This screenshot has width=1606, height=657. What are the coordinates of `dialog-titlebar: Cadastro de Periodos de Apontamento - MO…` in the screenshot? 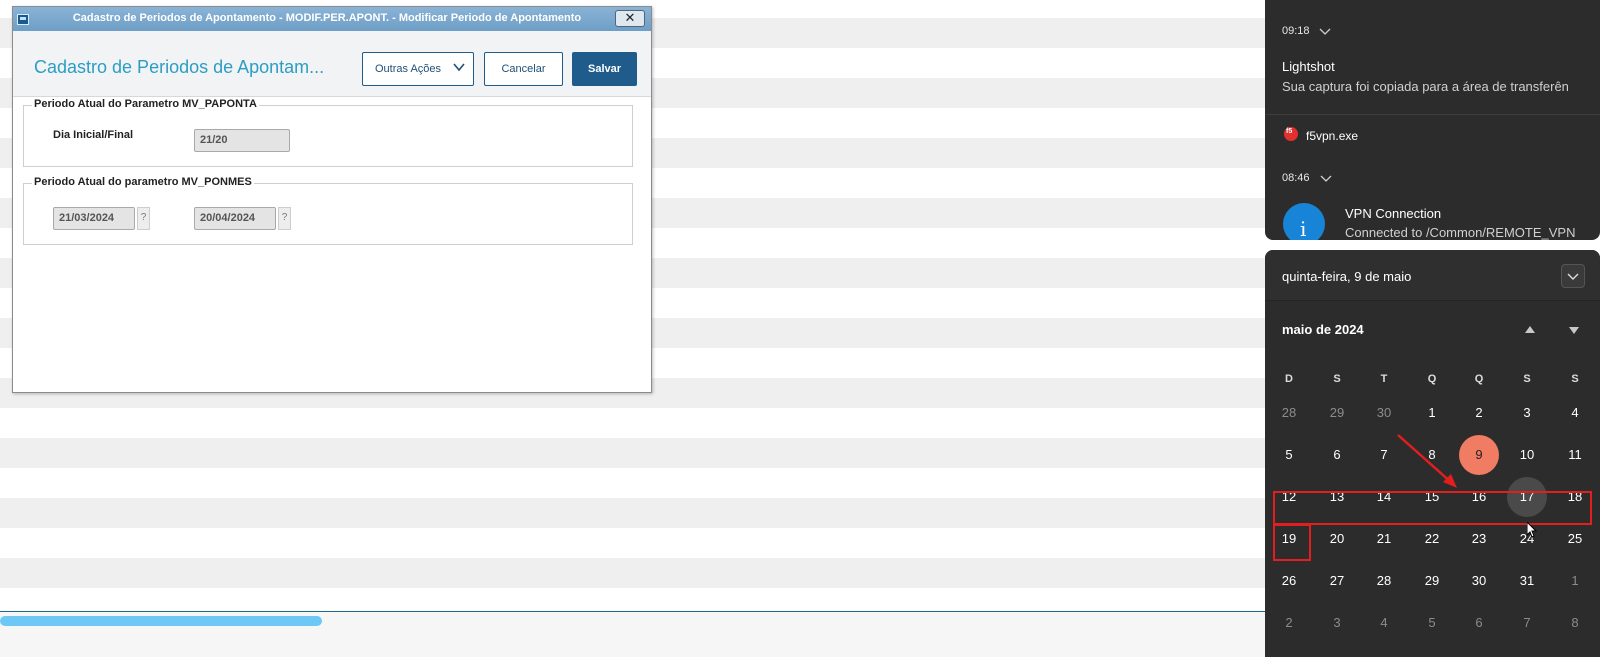 It's located at (332, 19).